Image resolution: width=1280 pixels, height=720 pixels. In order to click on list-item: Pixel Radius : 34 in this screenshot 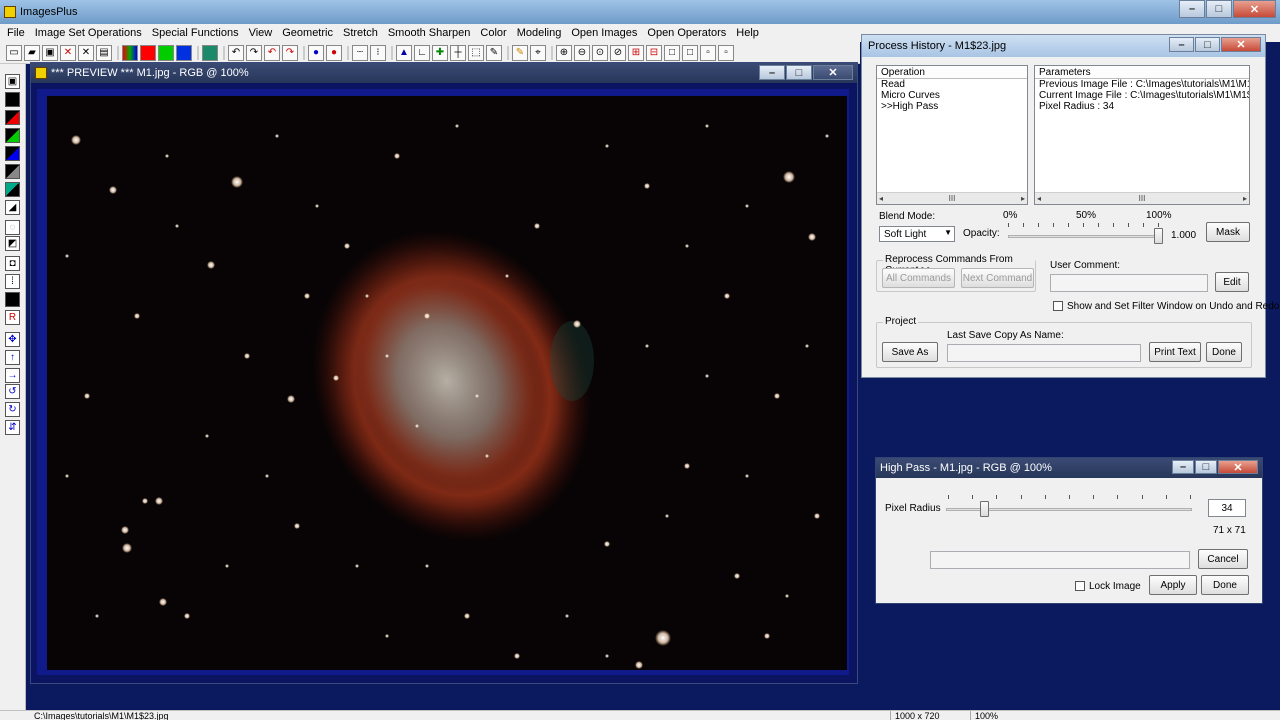, I will do `click(1142, 106)`.